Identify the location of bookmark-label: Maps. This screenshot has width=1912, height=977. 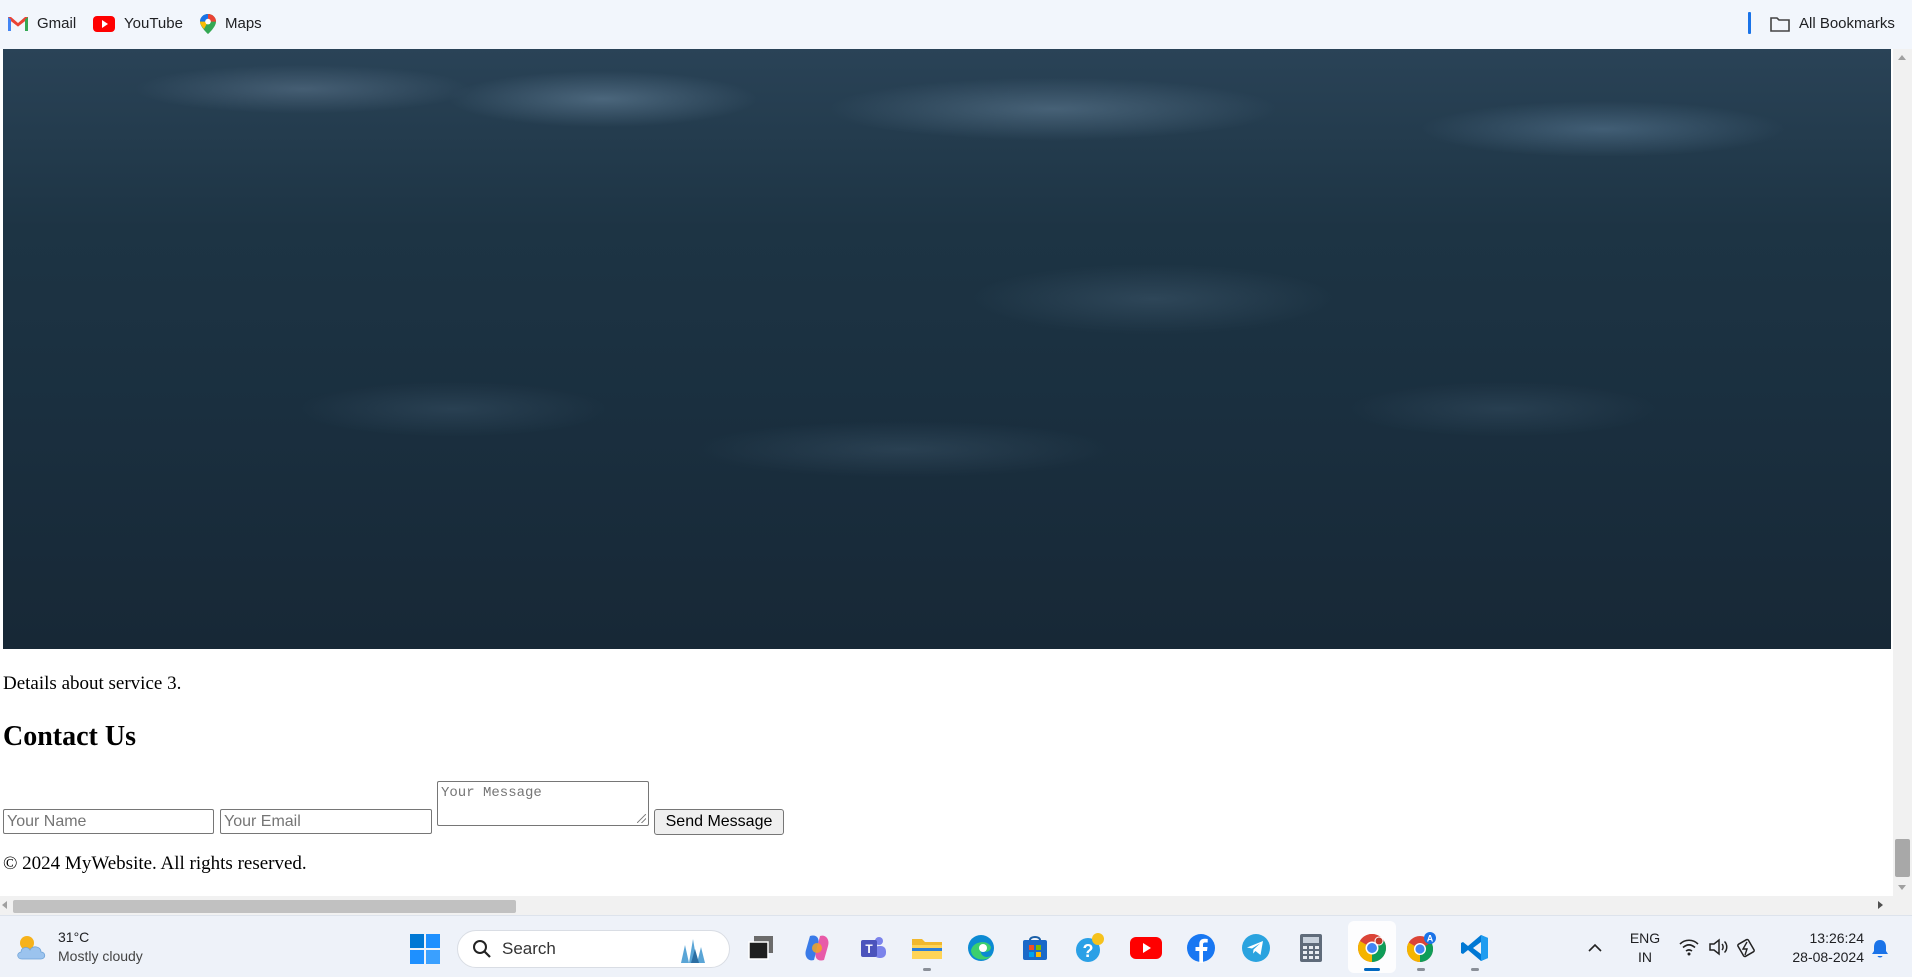
(243, 23).